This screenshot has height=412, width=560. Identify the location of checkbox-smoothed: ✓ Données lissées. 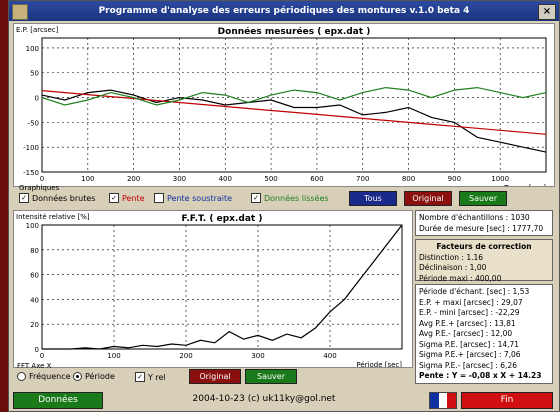
(290, 198).